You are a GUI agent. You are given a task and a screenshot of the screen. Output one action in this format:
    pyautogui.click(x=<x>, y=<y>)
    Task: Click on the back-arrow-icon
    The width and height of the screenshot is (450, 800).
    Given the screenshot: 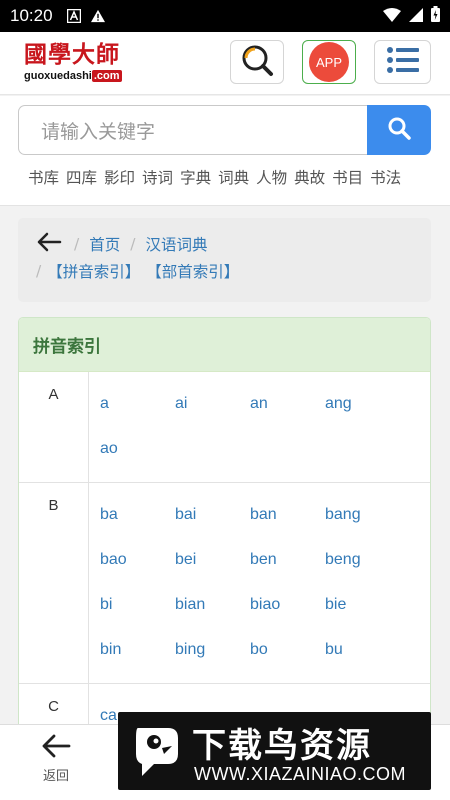 What is the action you would take?
    pyautogui.click(x=49, y=244)
    